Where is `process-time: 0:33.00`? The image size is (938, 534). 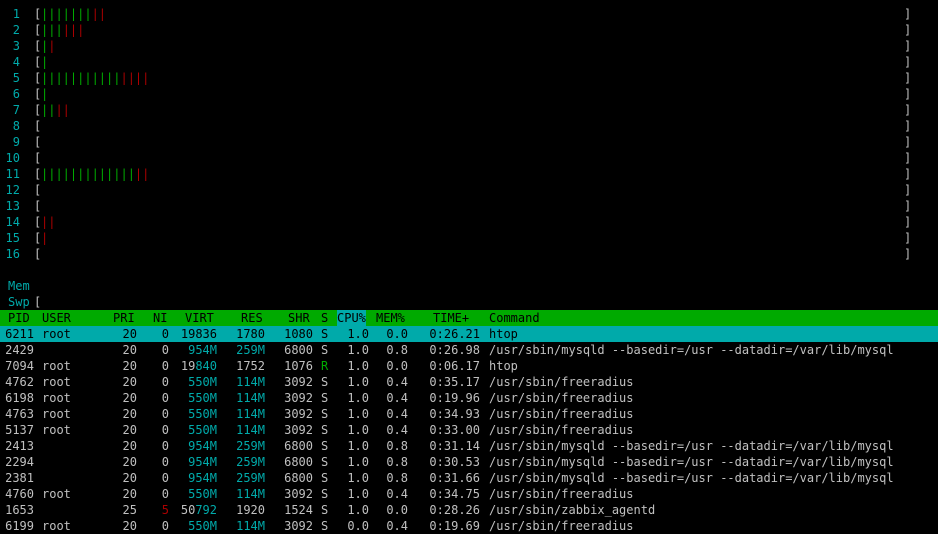
process-time: 0:33.00 is located at coordinates (454, 430).